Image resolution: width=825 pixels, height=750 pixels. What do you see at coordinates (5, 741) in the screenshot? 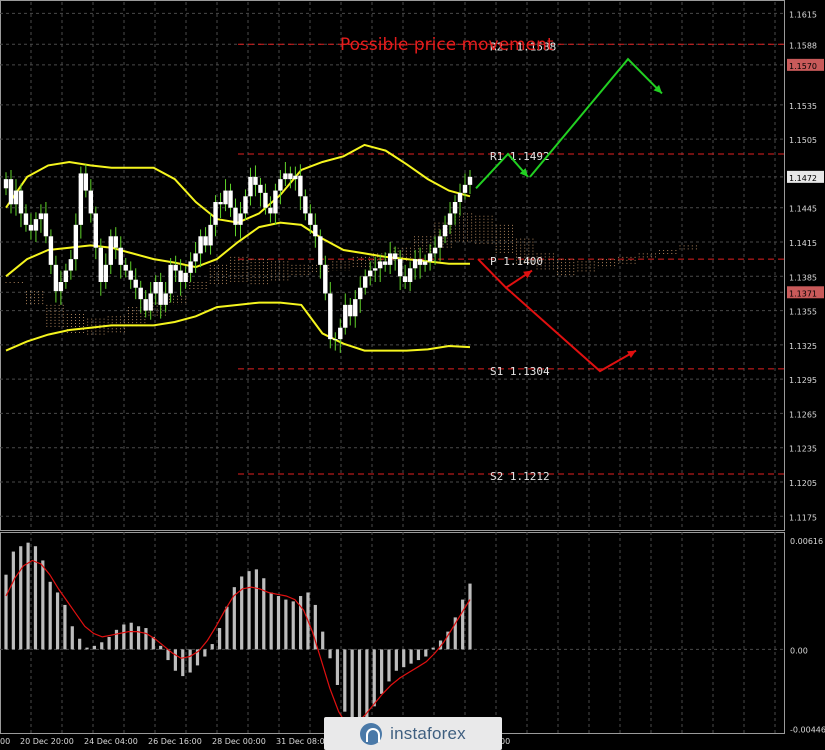
I see `time-axis-label: 00` at bounding box center [5, 741].